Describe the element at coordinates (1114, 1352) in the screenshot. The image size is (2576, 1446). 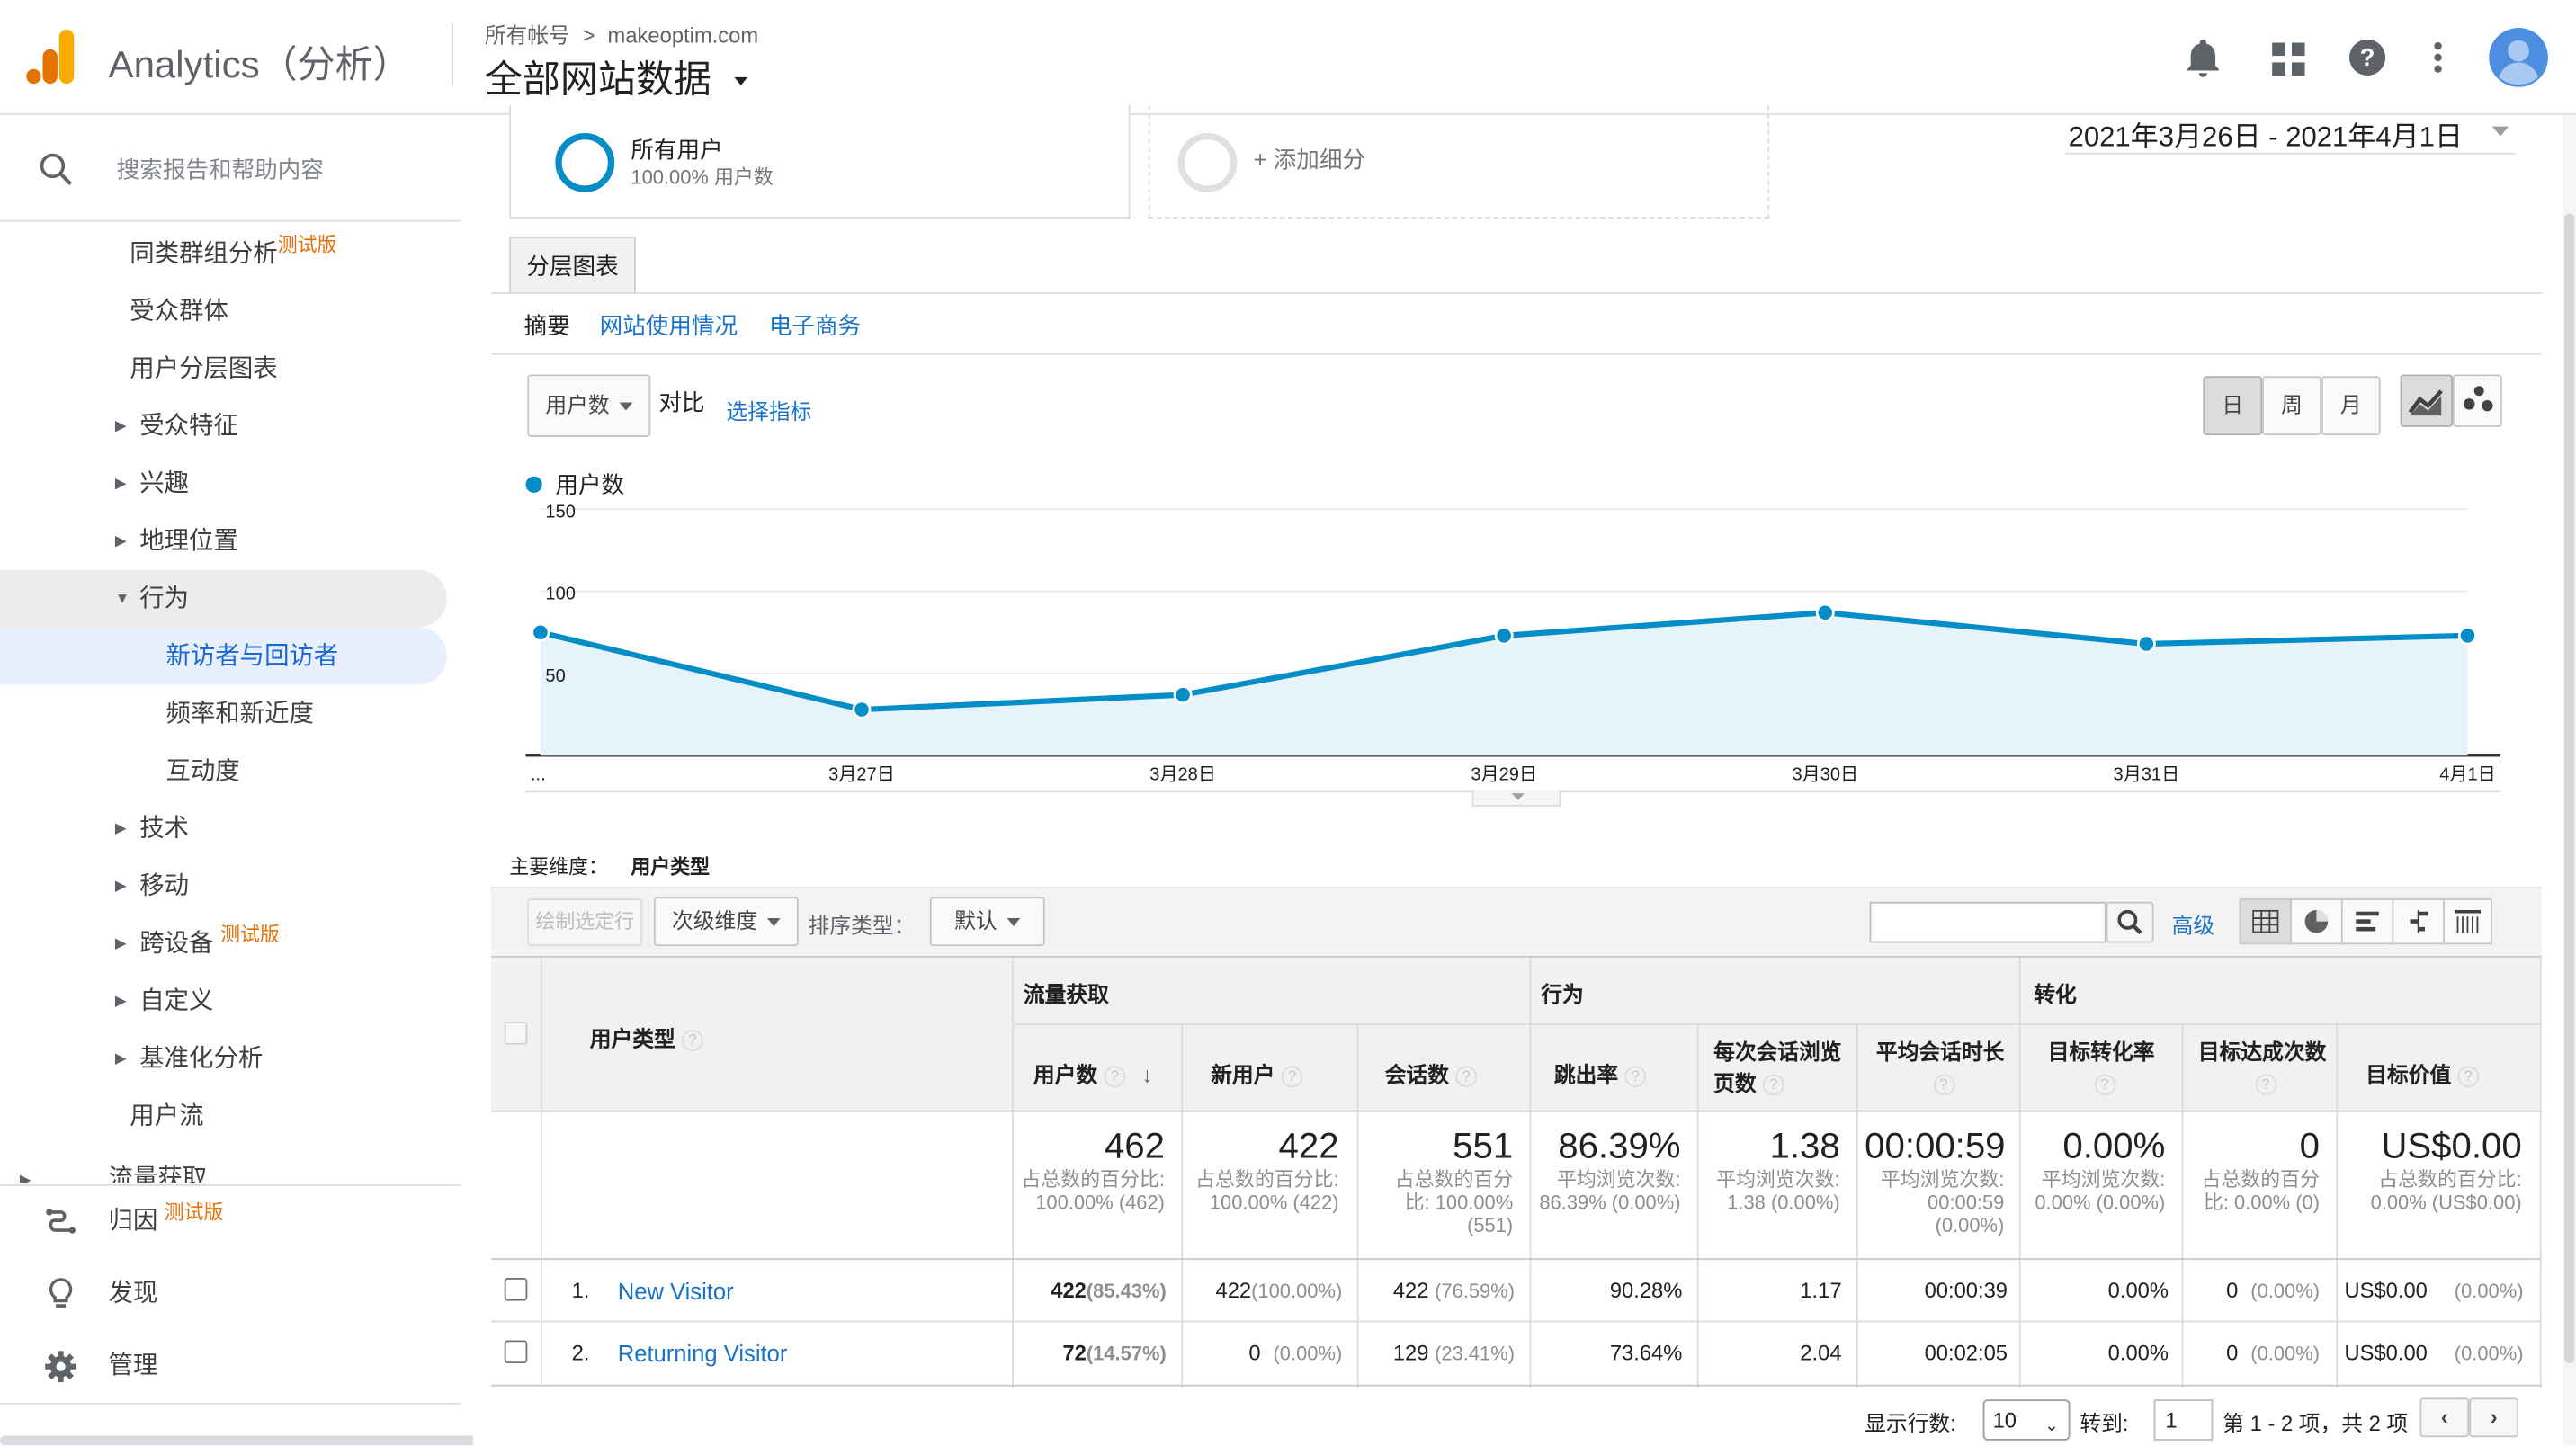
I see `row-users: 72(14.57%)` at that location.